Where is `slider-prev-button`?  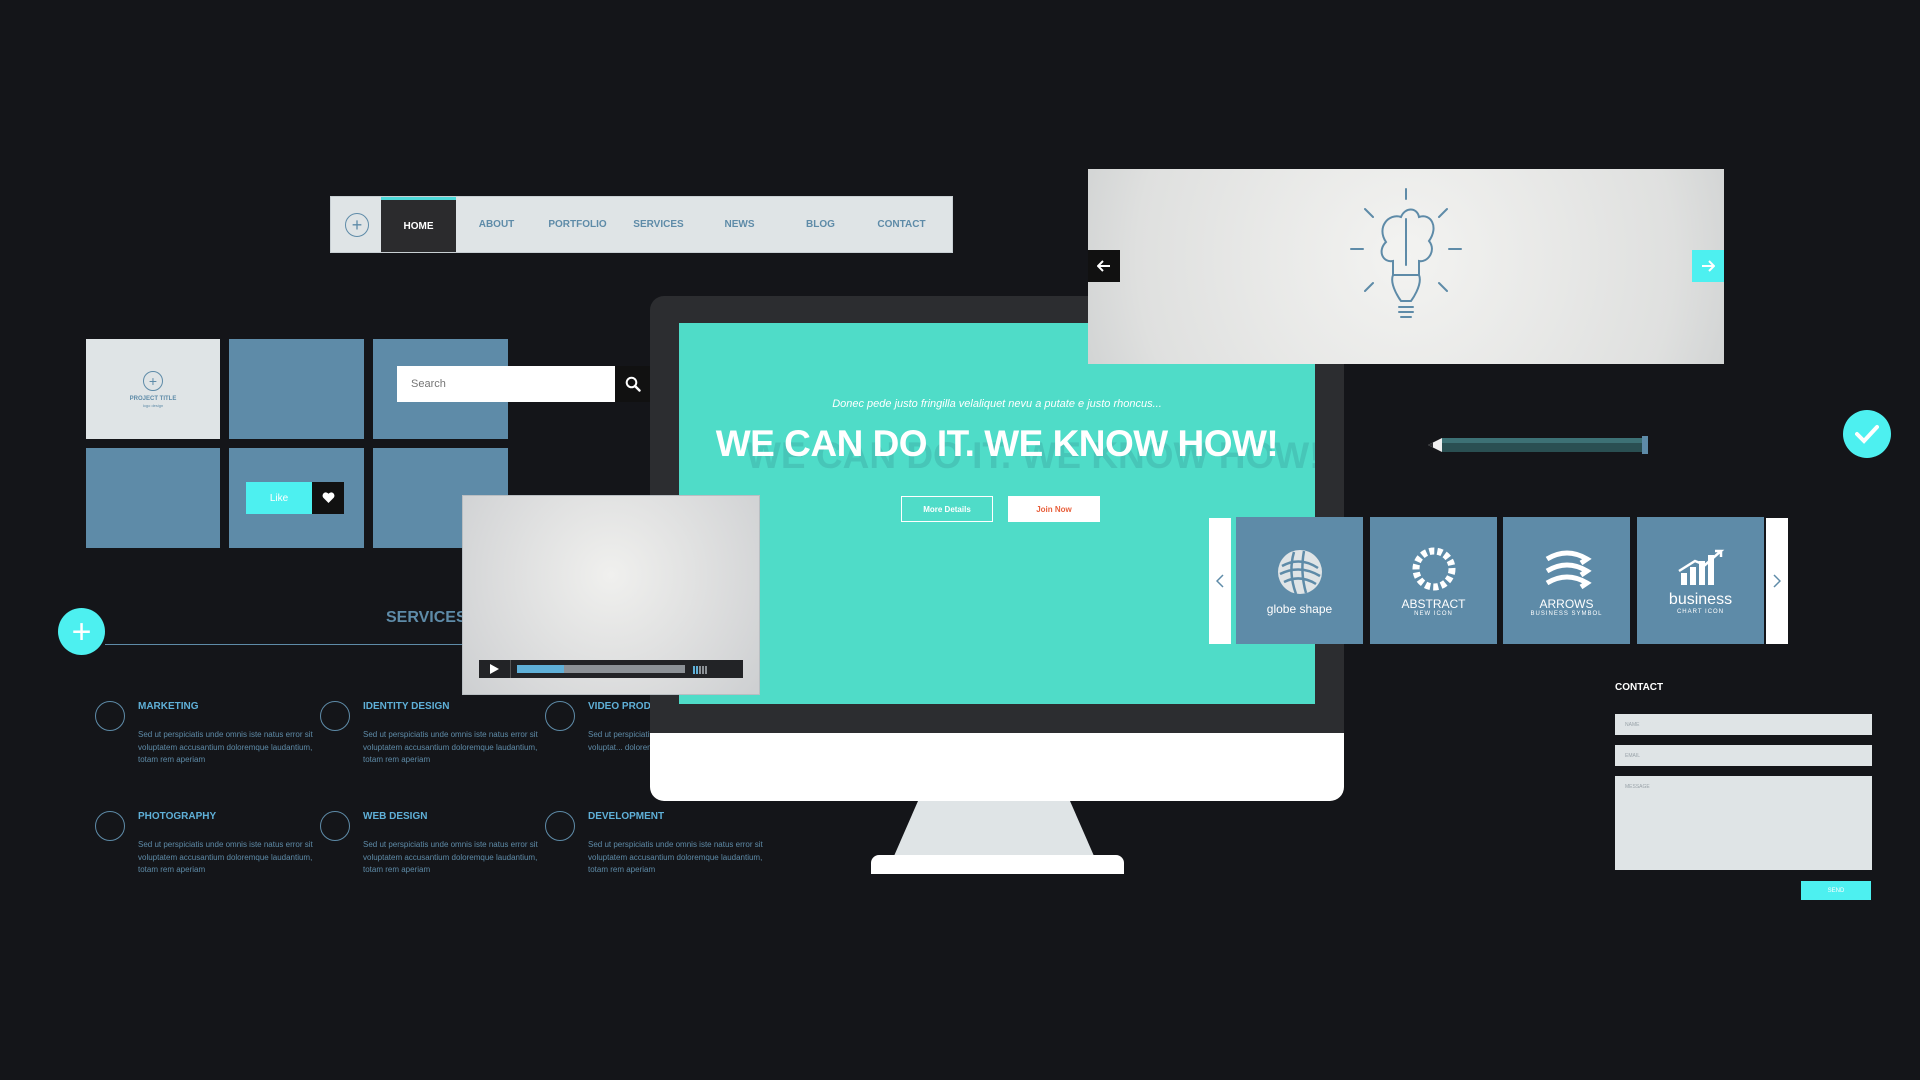
slider-prev-button is located at coordinates (1104, 266).